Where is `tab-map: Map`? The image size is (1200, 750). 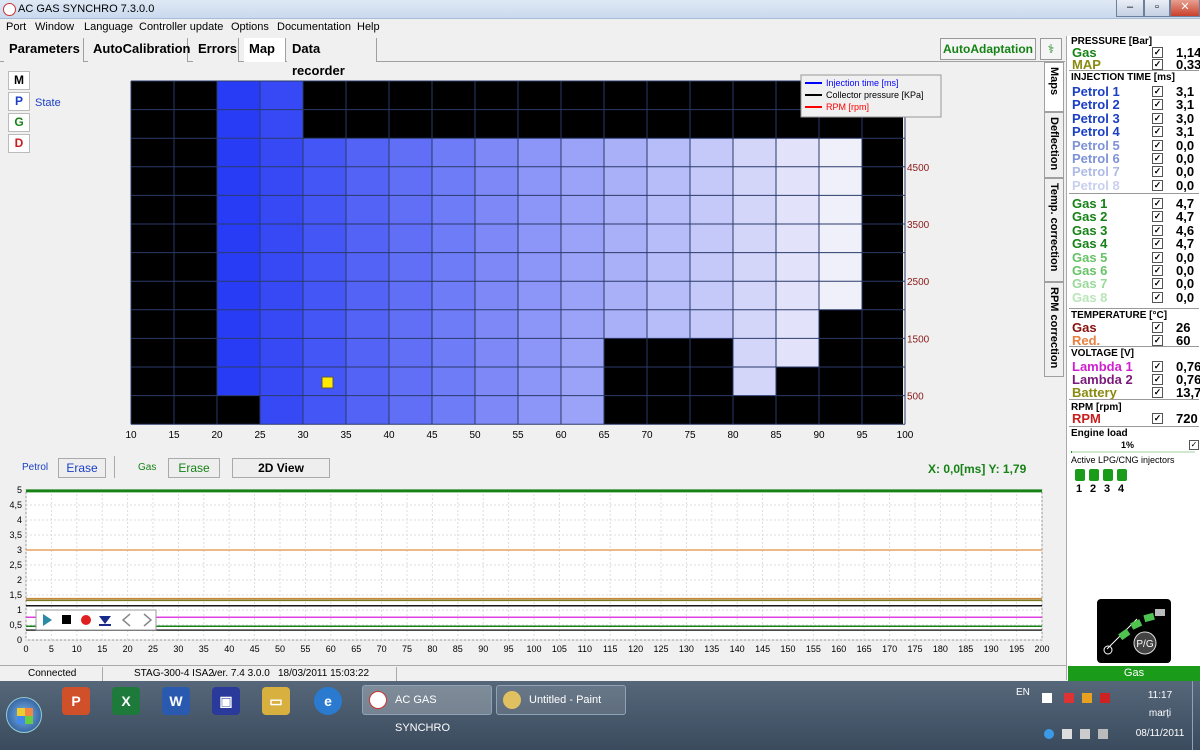
tab-map: Map is located at coordinates (265, 50).